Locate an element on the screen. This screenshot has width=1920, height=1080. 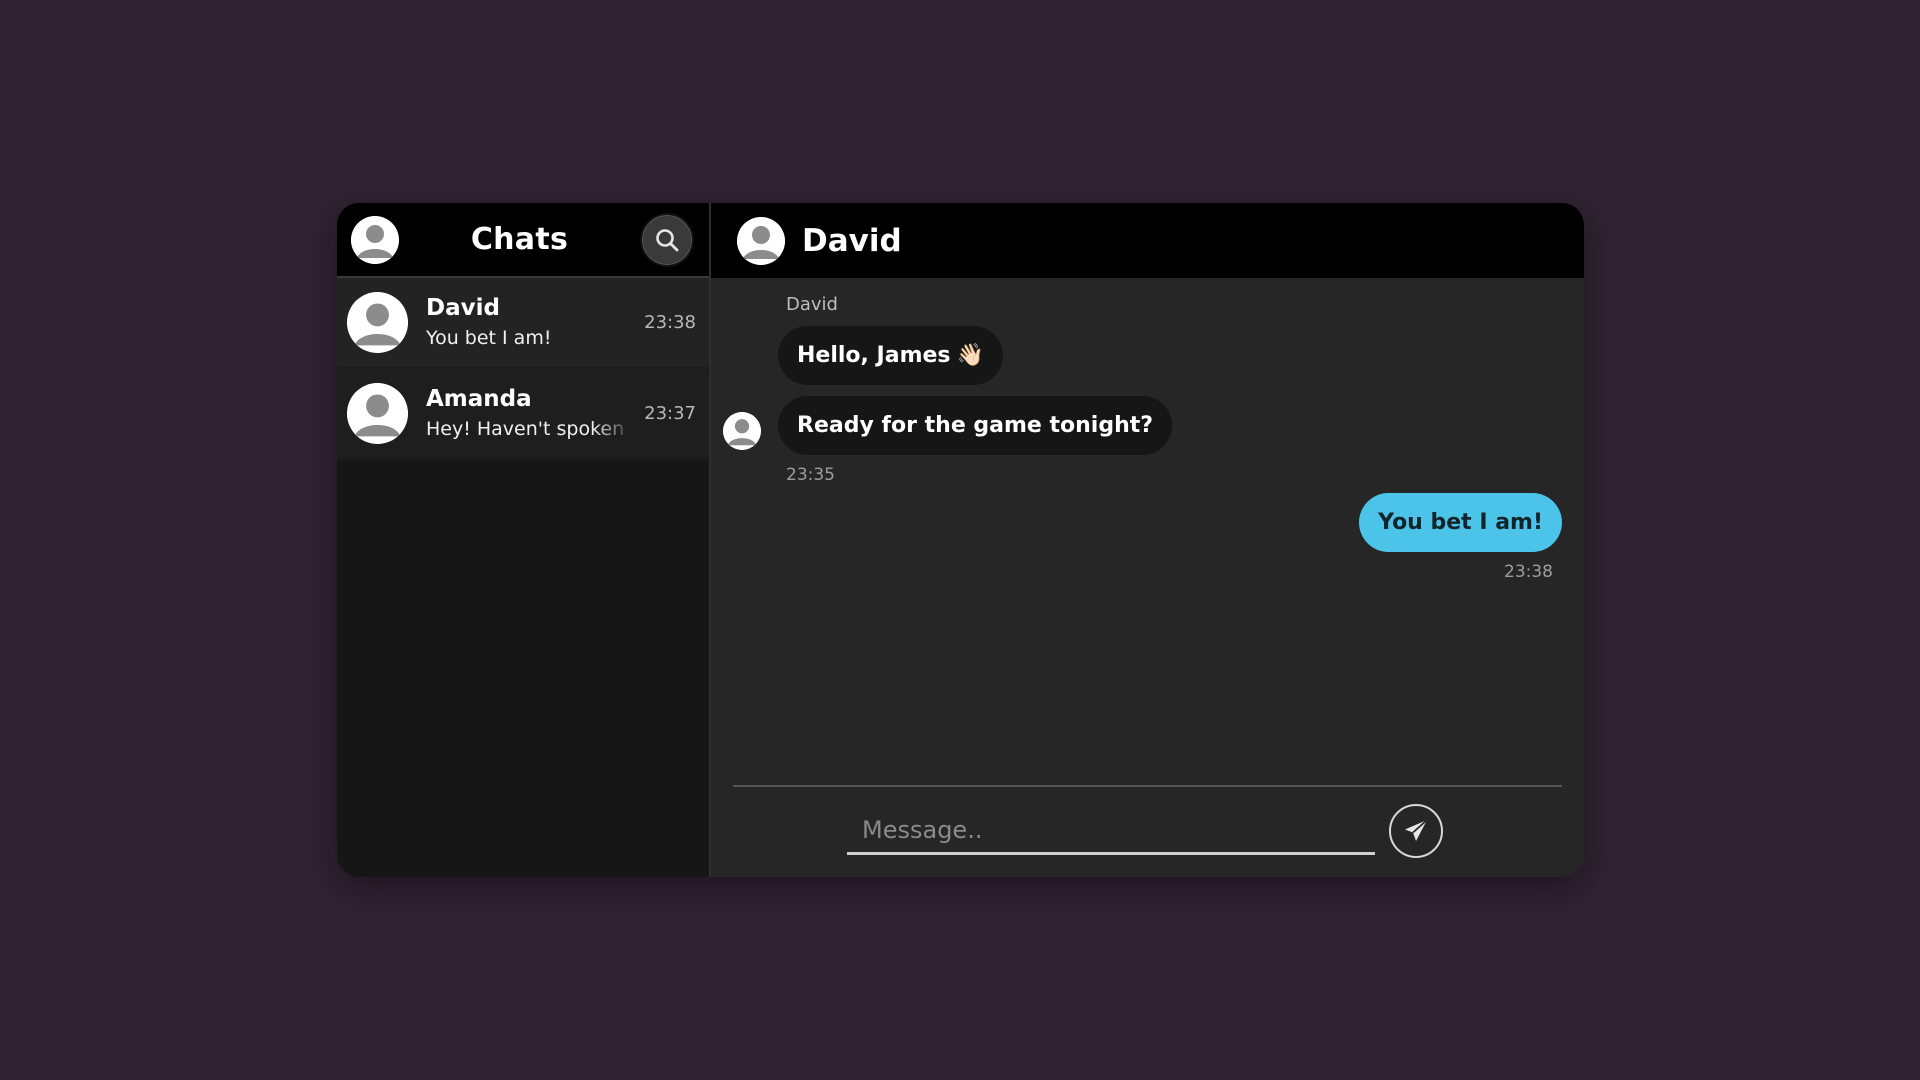
message-text: Ready for the game tonight? is located at coordinates (975, 425).